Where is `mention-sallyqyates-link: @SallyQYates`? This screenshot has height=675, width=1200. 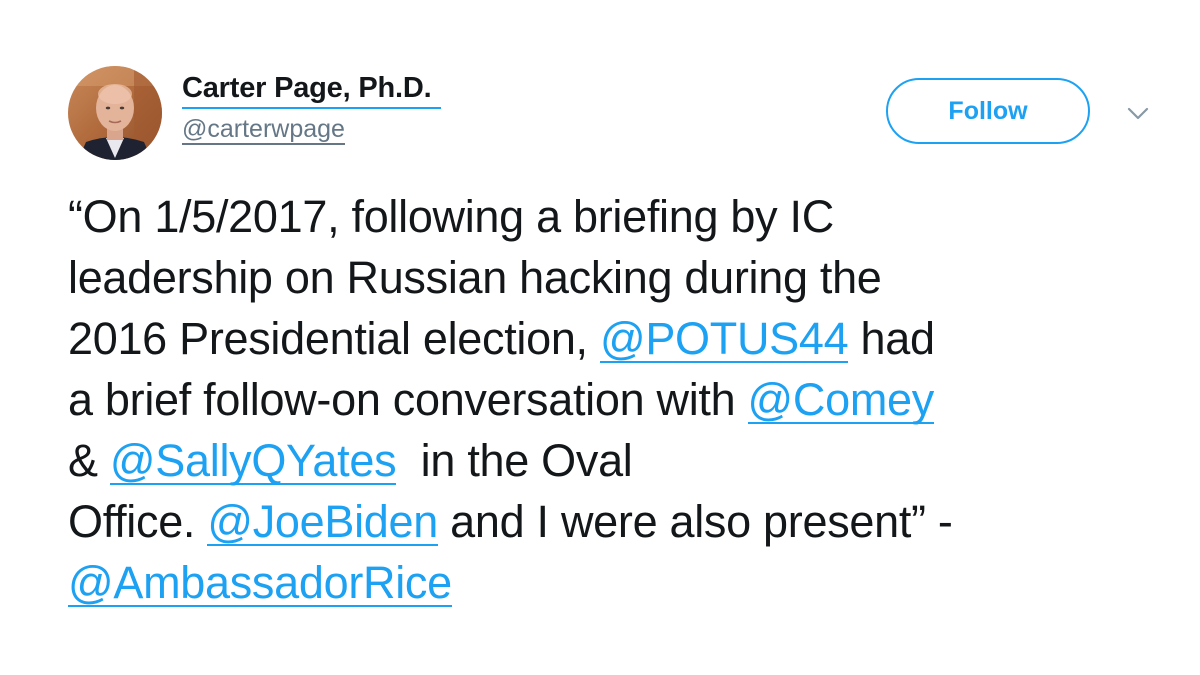
mention-sallyqyates-link: @SallyQYates is located at coordinates (253, 461).